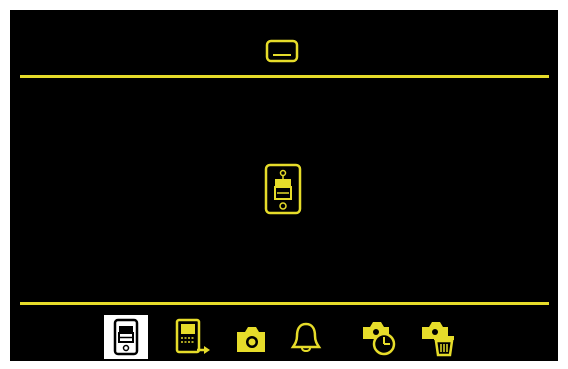 This screenshot has width=568, height=369. What do you see at coordinates (284, 303) in the screenshot?
I see `toolbar-divider` at bounding box center [284, 303].